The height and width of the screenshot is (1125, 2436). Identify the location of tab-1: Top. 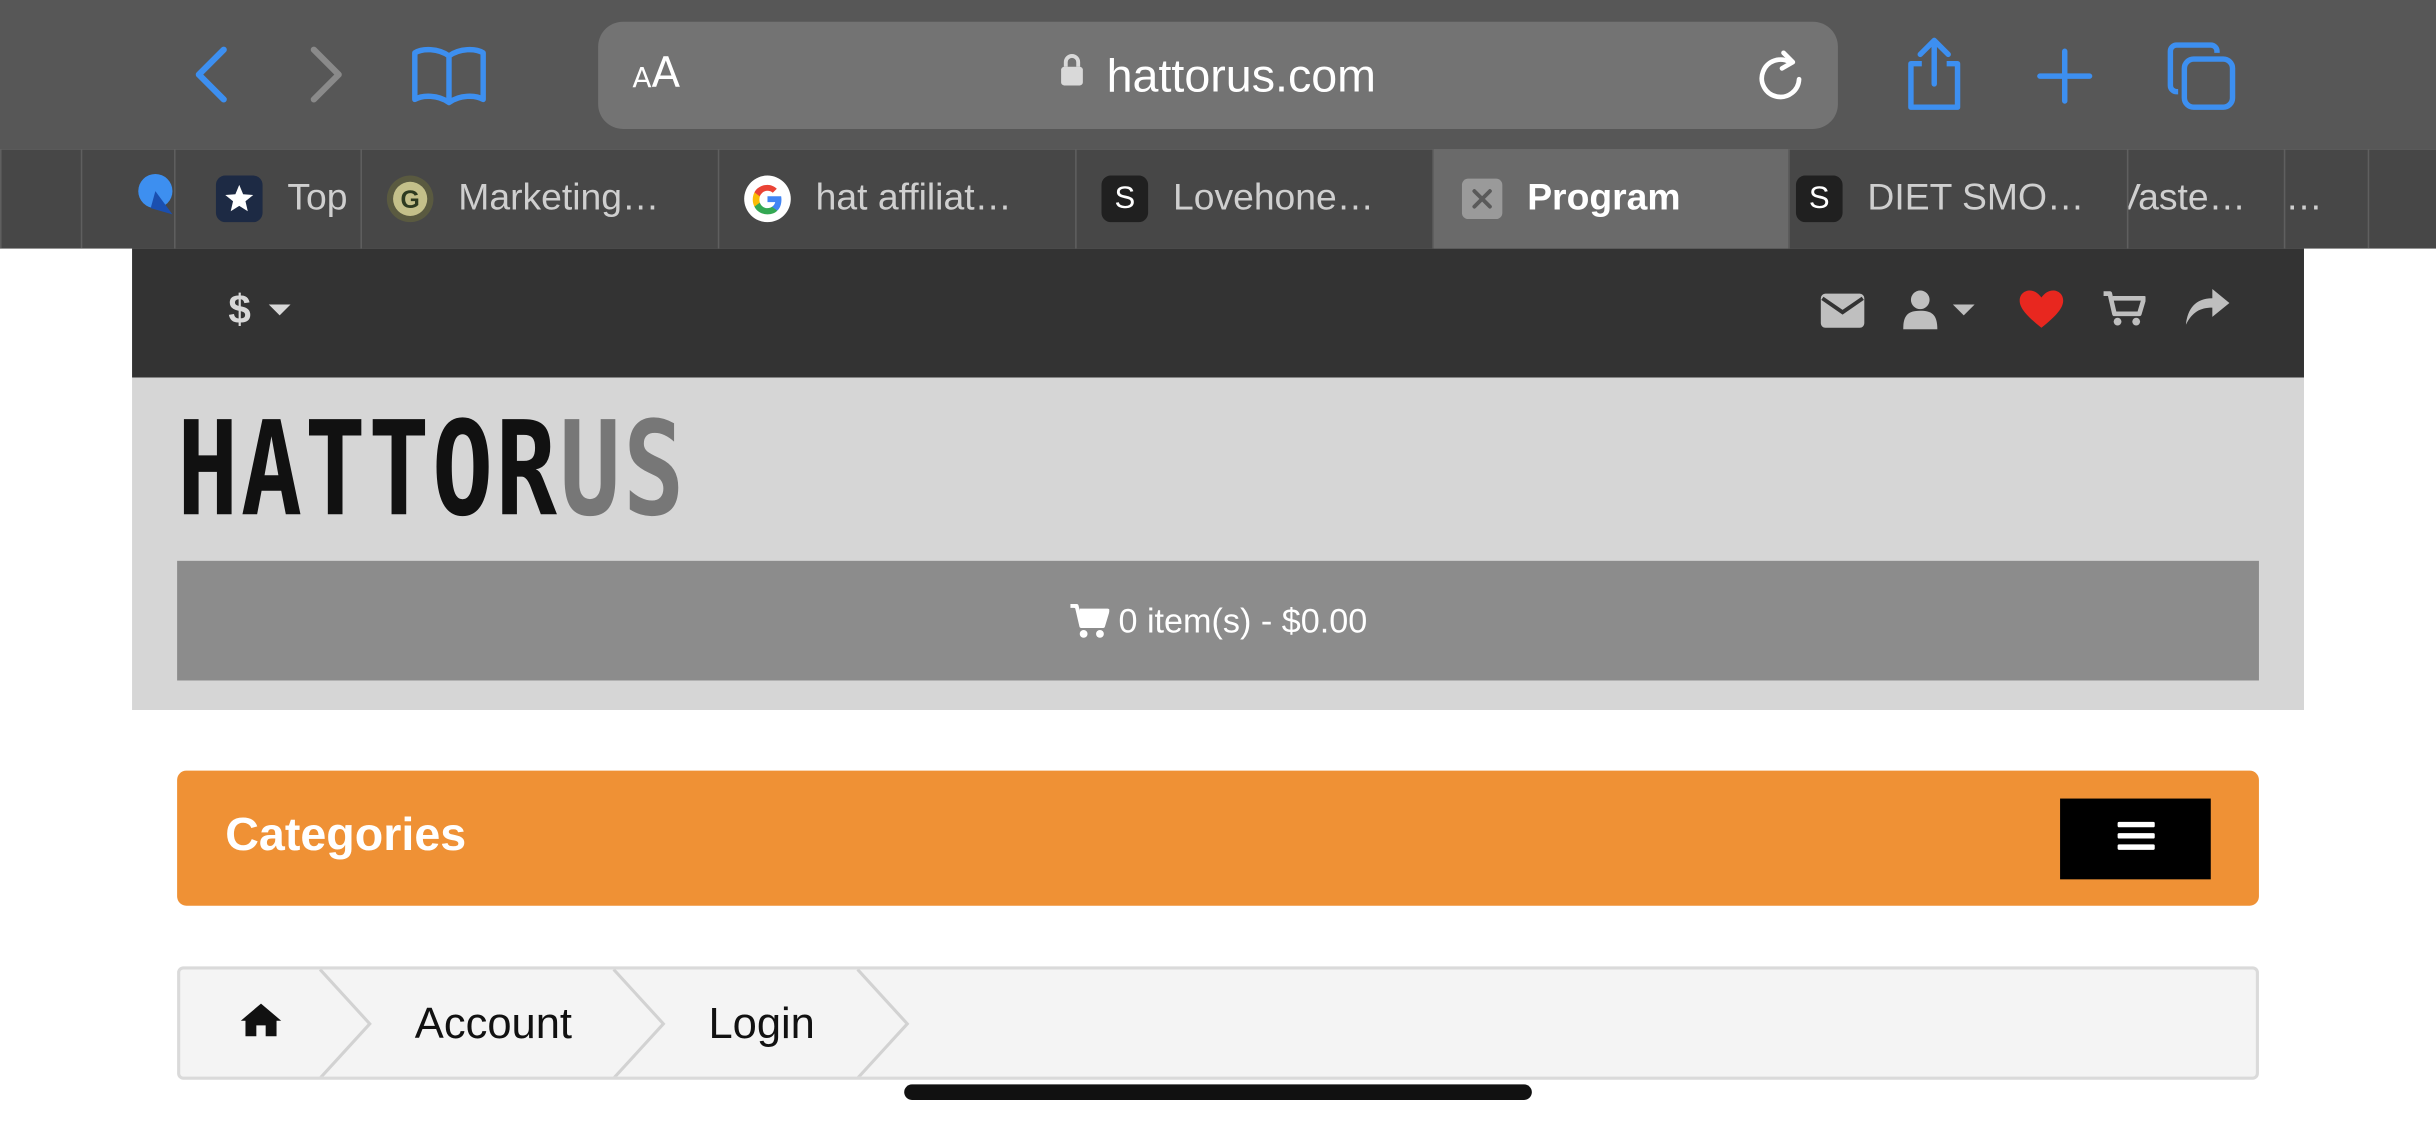
(267, 199).